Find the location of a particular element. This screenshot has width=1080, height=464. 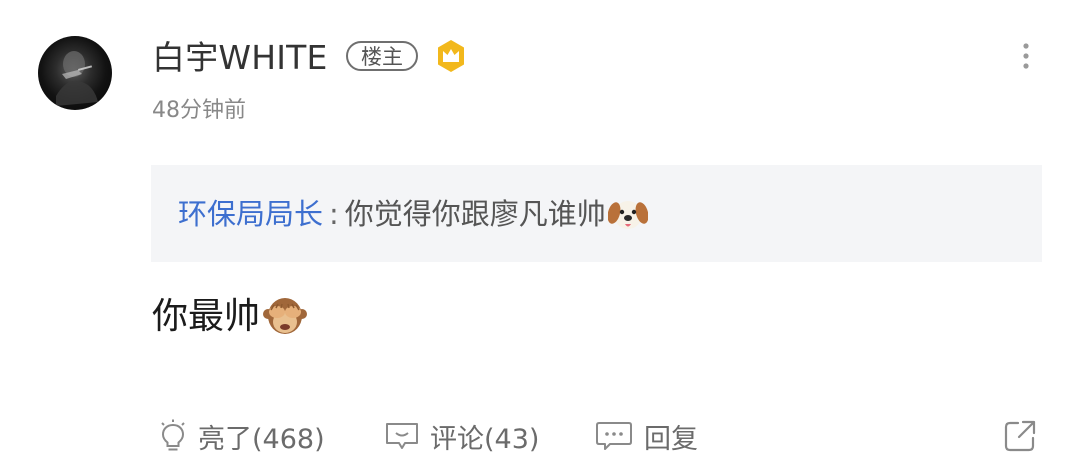

post-time: 48分钟前 is located at coordinates (199, 110).